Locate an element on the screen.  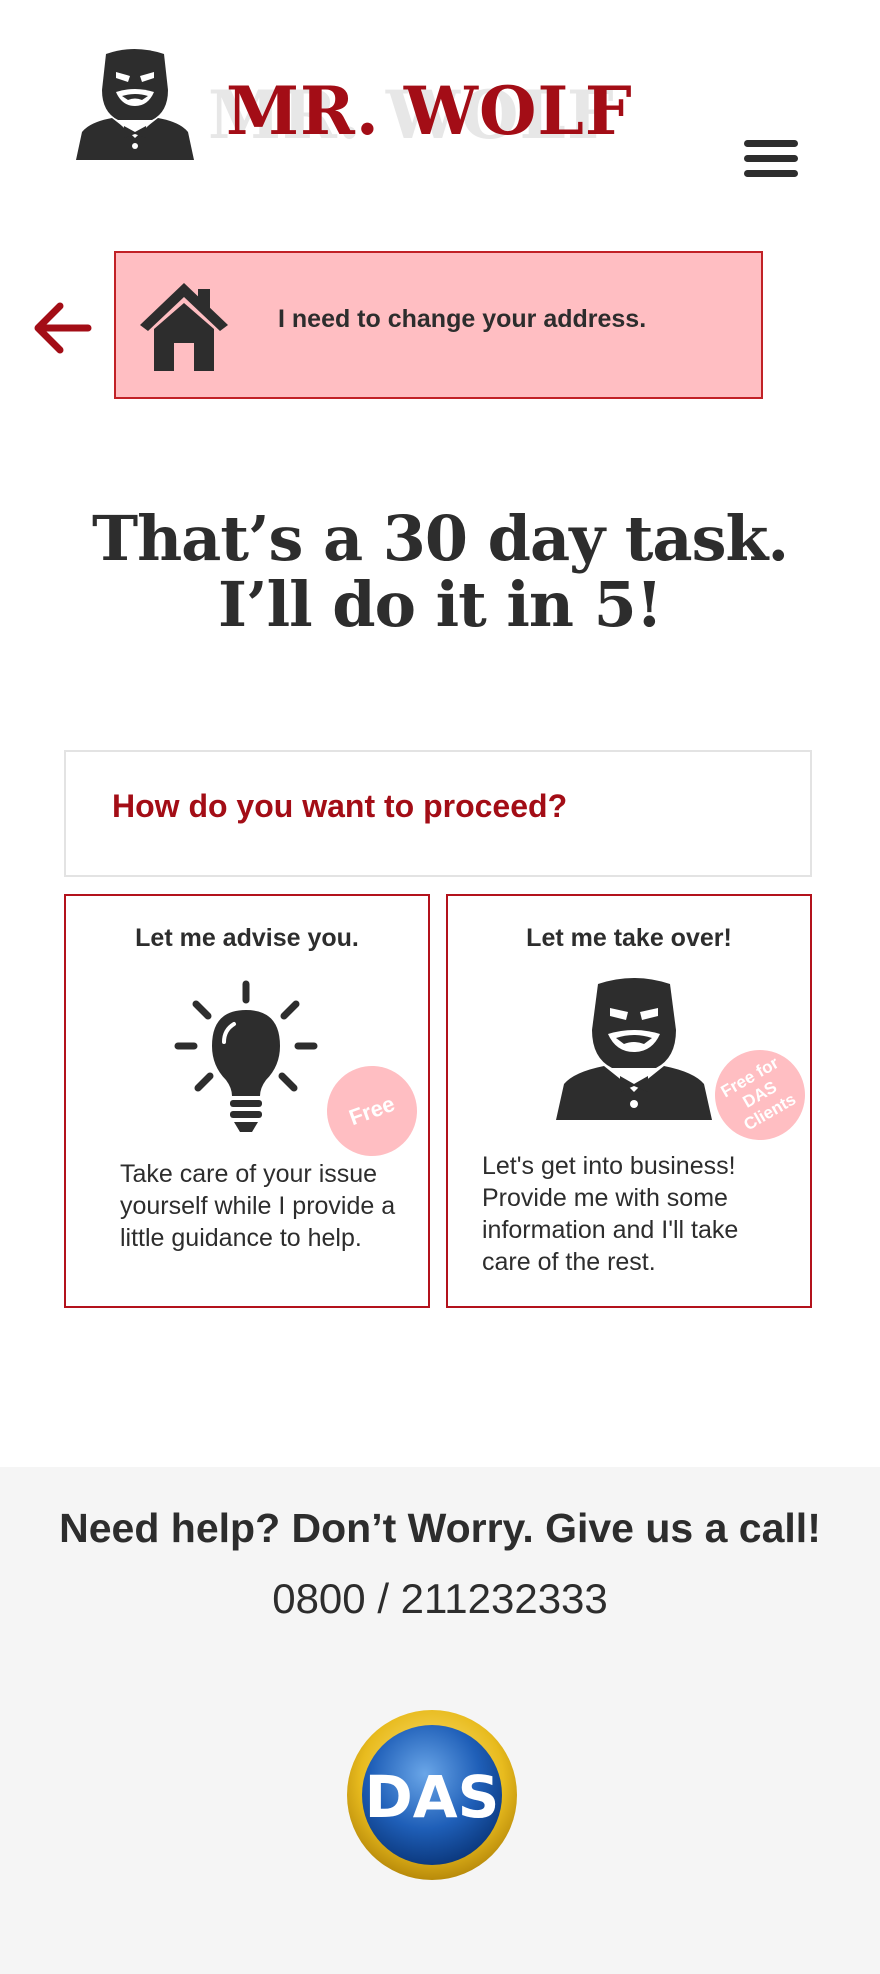
das-logo-text: DAS is located at coordinates (432, 1797).